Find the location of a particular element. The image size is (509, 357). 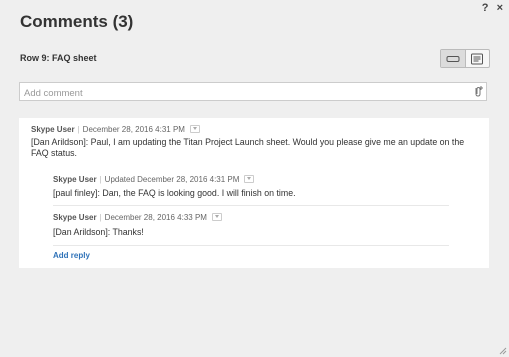

resize-grip-icon is located at coordinates (503, 351).